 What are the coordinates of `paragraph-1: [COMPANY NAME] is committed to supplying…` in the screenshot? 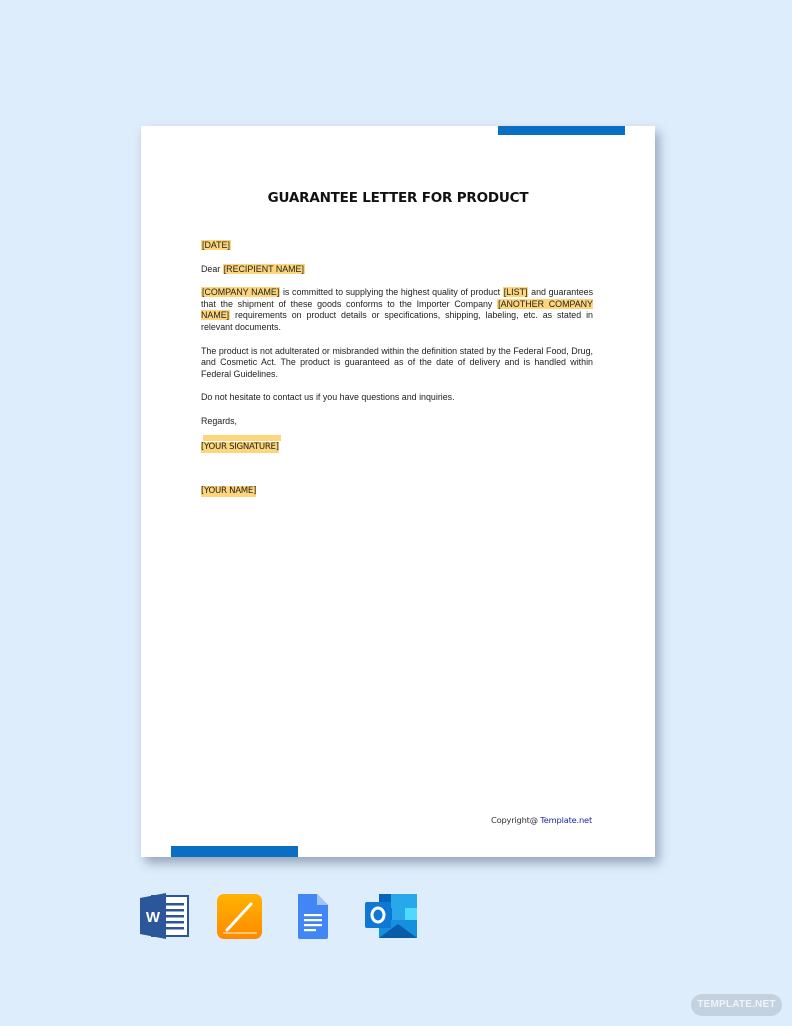 It's located at (397, 310).